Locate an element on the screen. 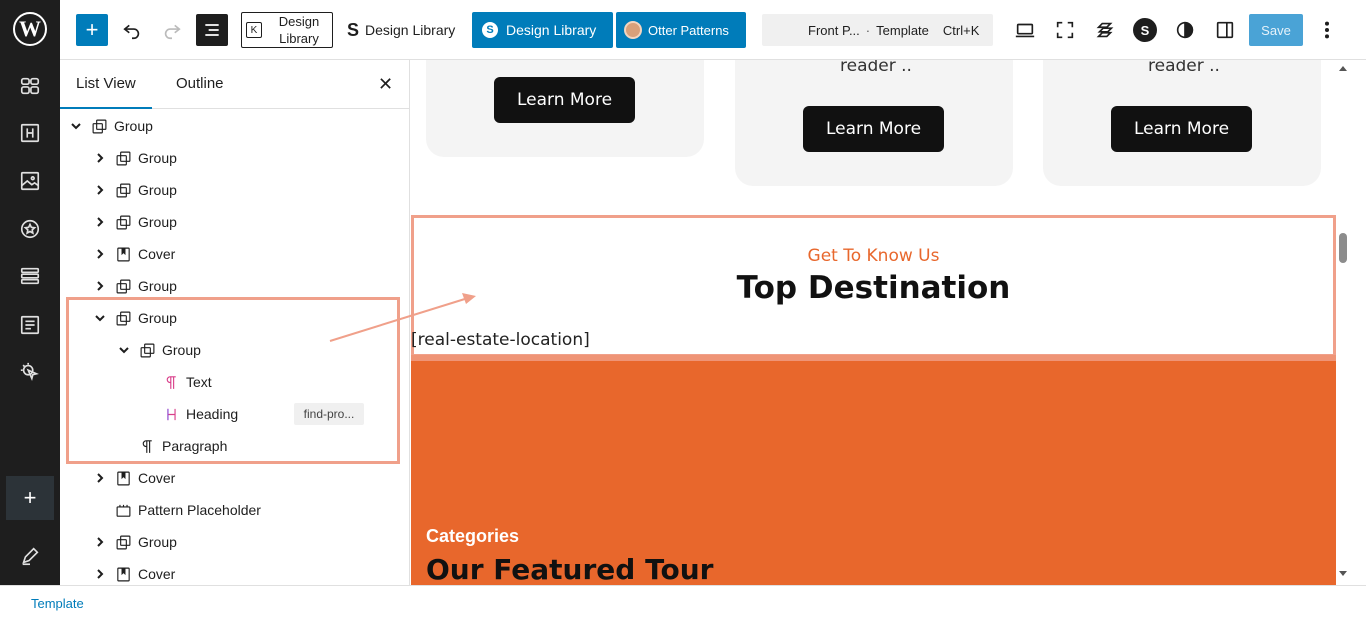 The image size is (1366, 620). list-view-toggle-button is located at coordinates (212, 30).